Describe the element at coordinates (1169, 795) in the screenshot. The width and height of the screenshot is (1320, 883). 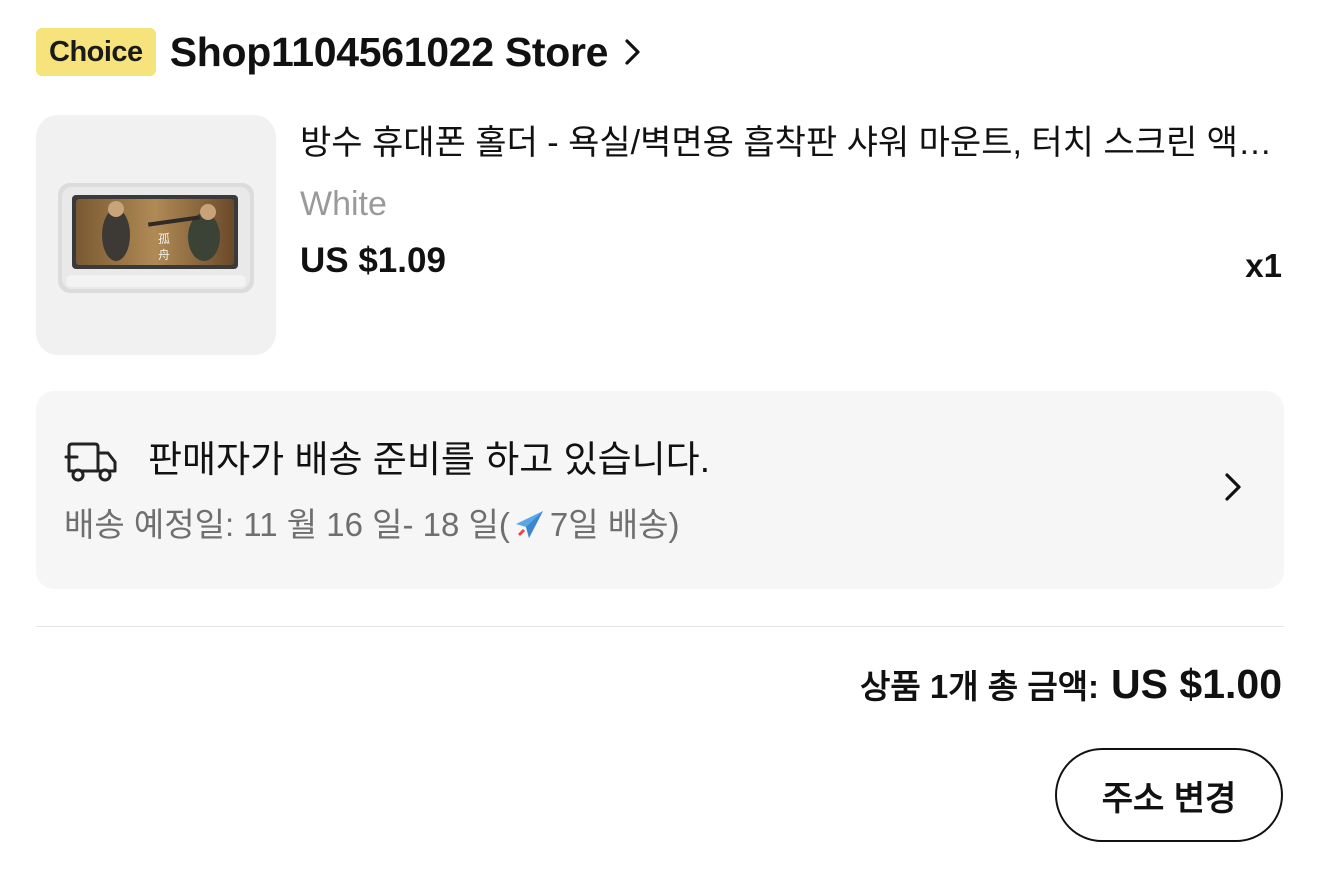
I see `change-address-button: 주소 변경` at that location.